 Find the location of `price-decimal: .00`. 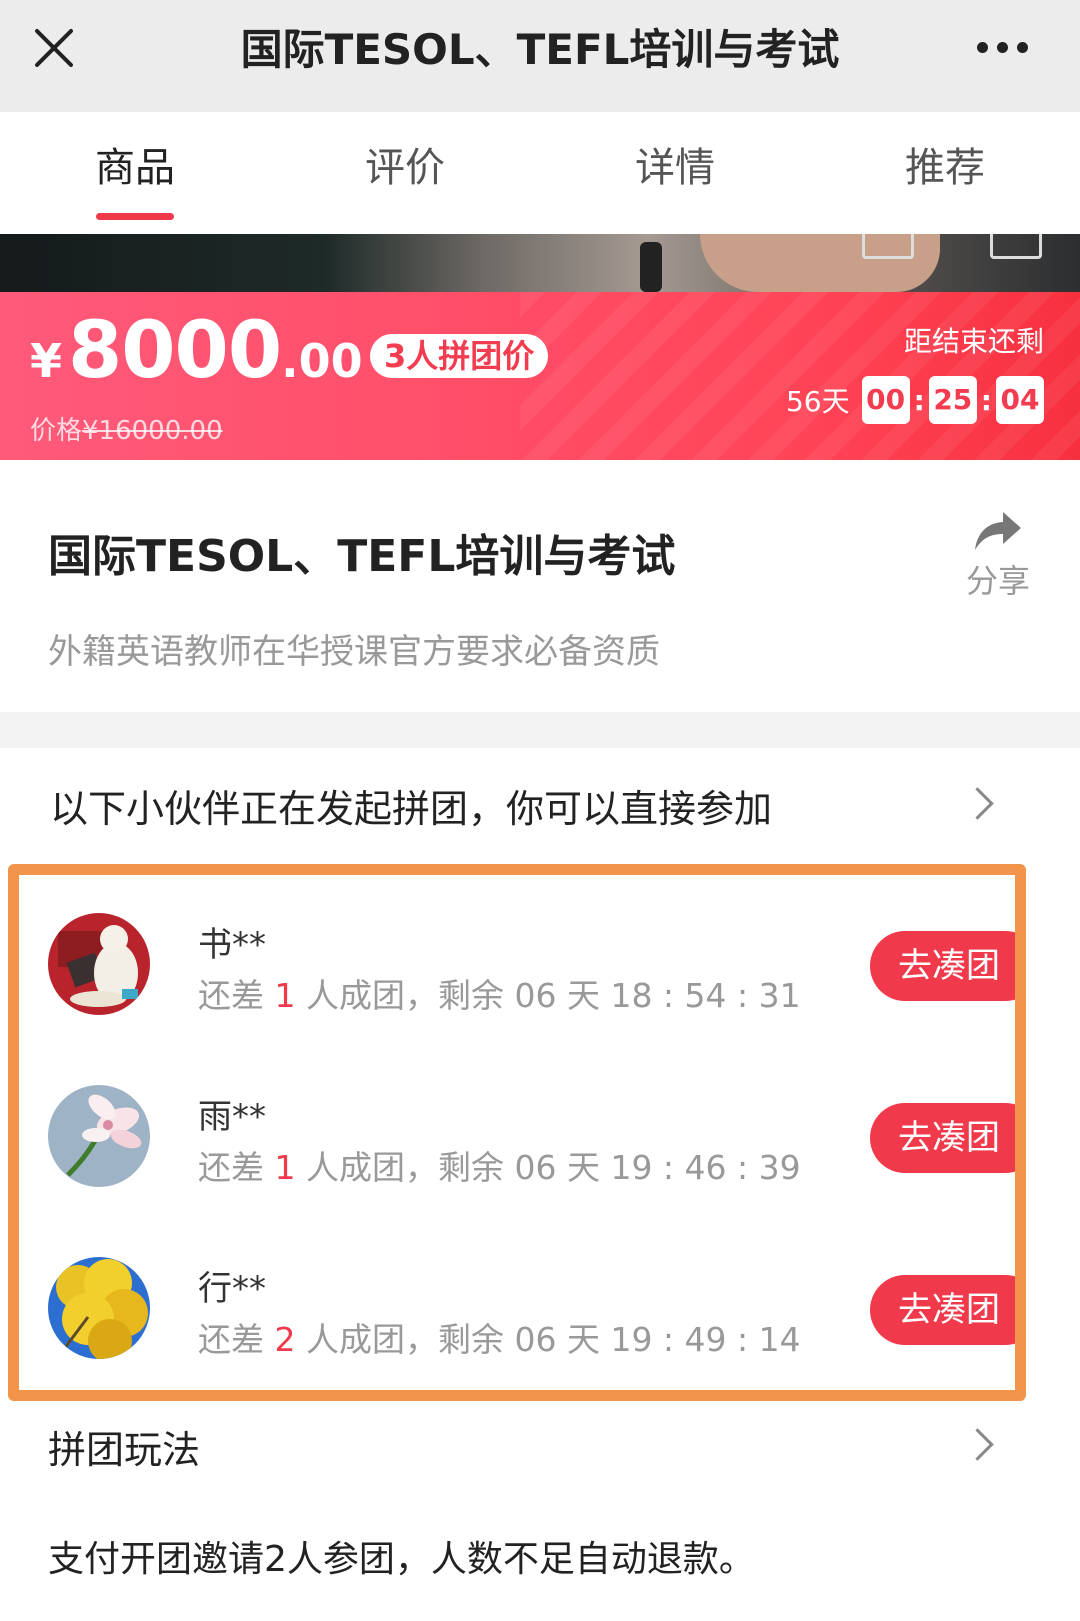

price-decimal: .00 is located at coordinates (322, 361).